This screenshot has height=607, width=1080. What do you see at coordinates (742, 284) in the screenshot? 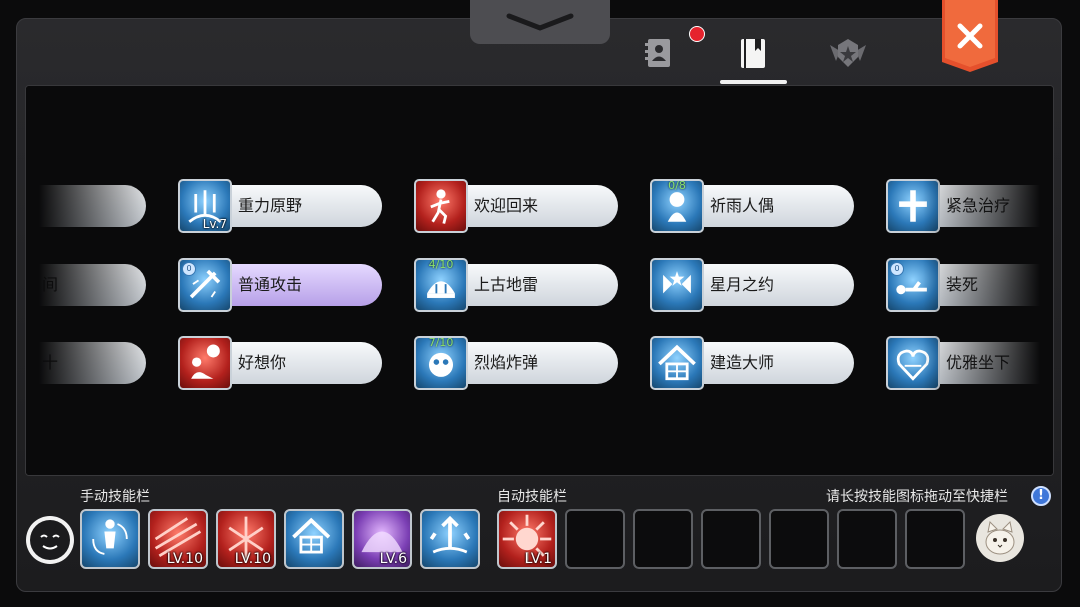
I see `skill-label: 星月之约` at bounding box center [742, 284].